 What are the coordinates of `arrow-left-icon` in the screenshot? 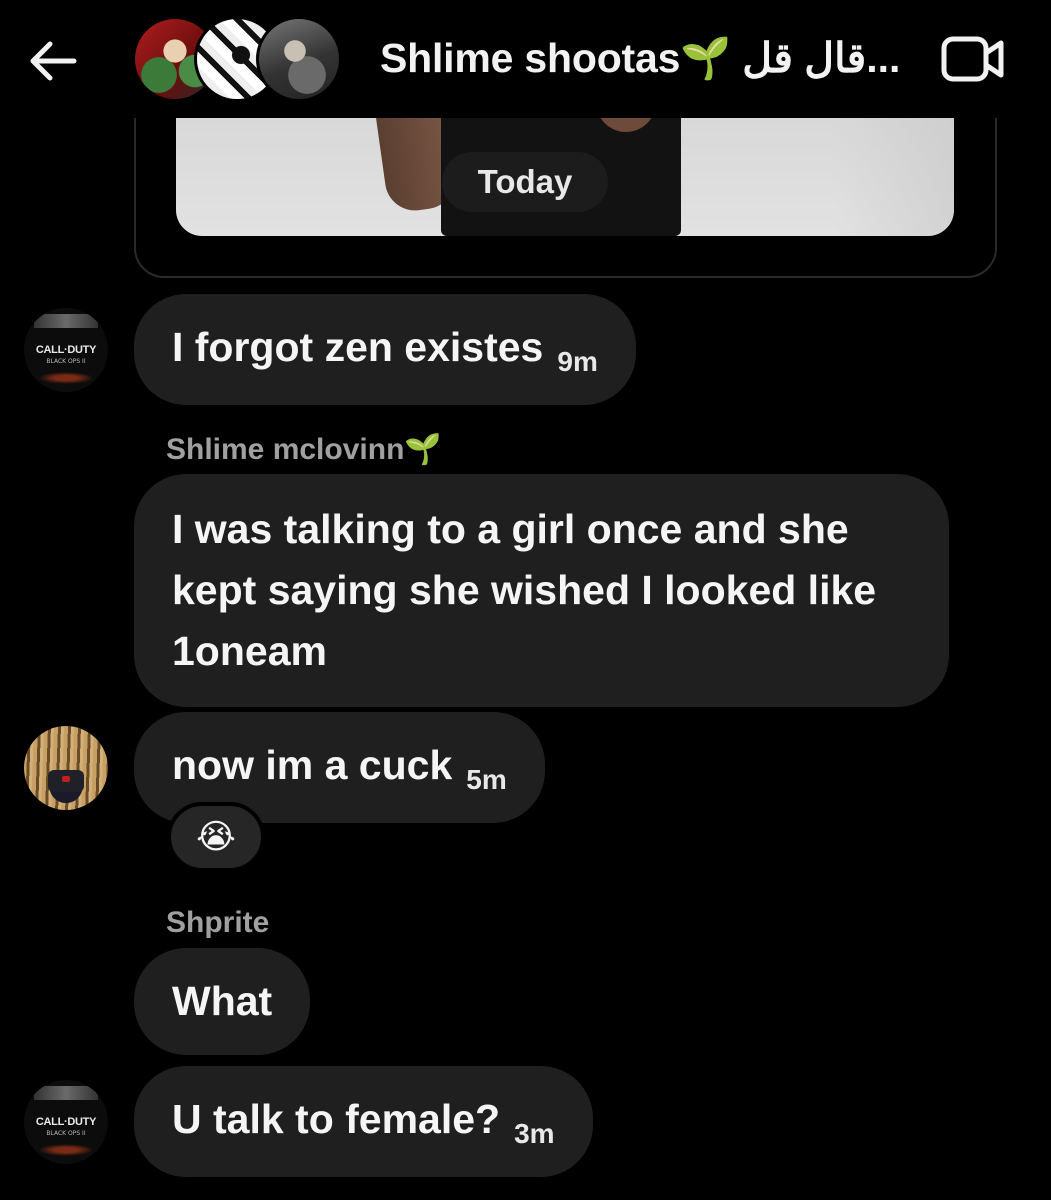 It's located at (53, 61).